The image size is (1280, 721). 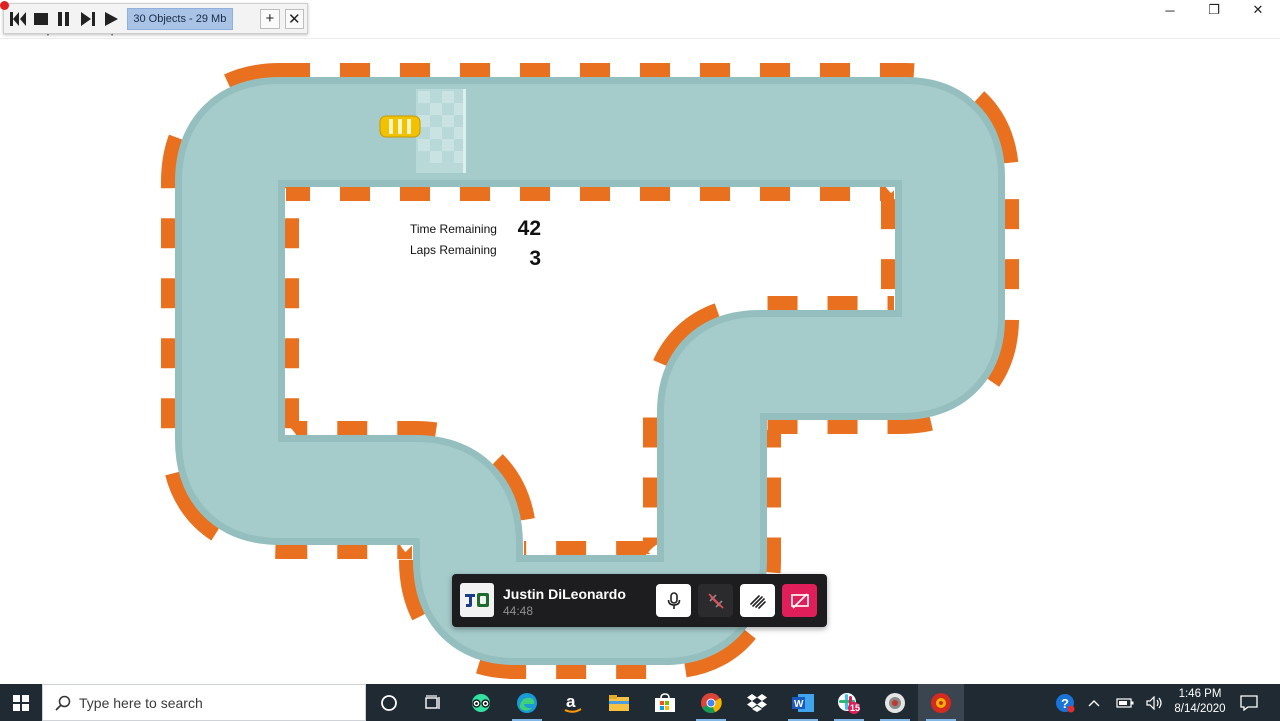 I want to click on window-controls: ─ ❐ ✕, so click(x=1214, y=10).